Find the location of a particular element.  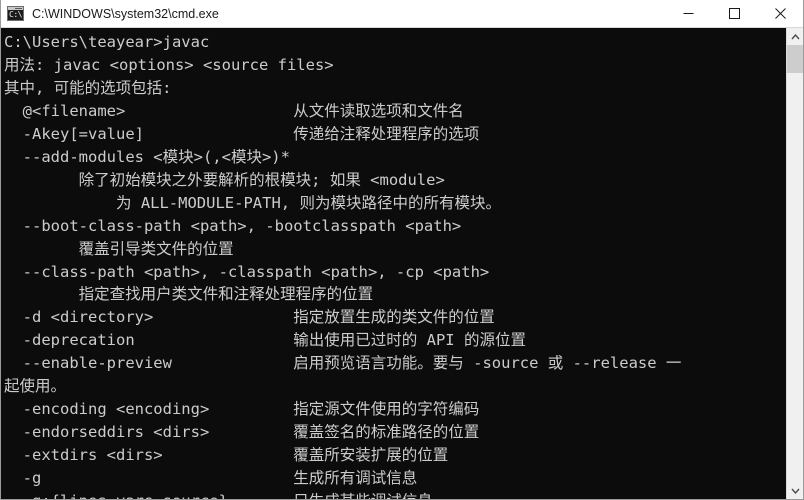

close-icon is located at coordinates (780, 13).